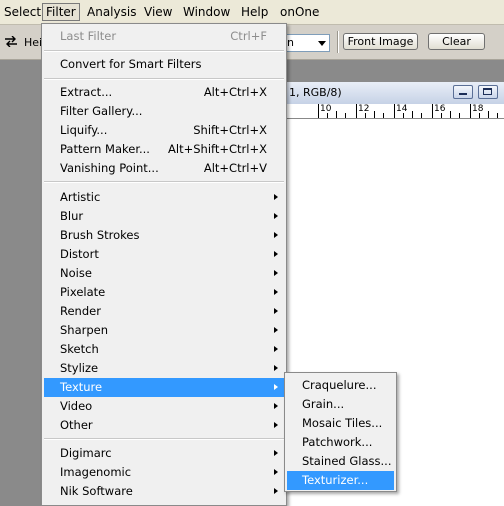 Image resolution: width=504 pixels, height=506 pixels. What do you see at coordinates (299, 12) in the screenshot?
I see `menu-onone: onOne` at bounding box center [299, 12].